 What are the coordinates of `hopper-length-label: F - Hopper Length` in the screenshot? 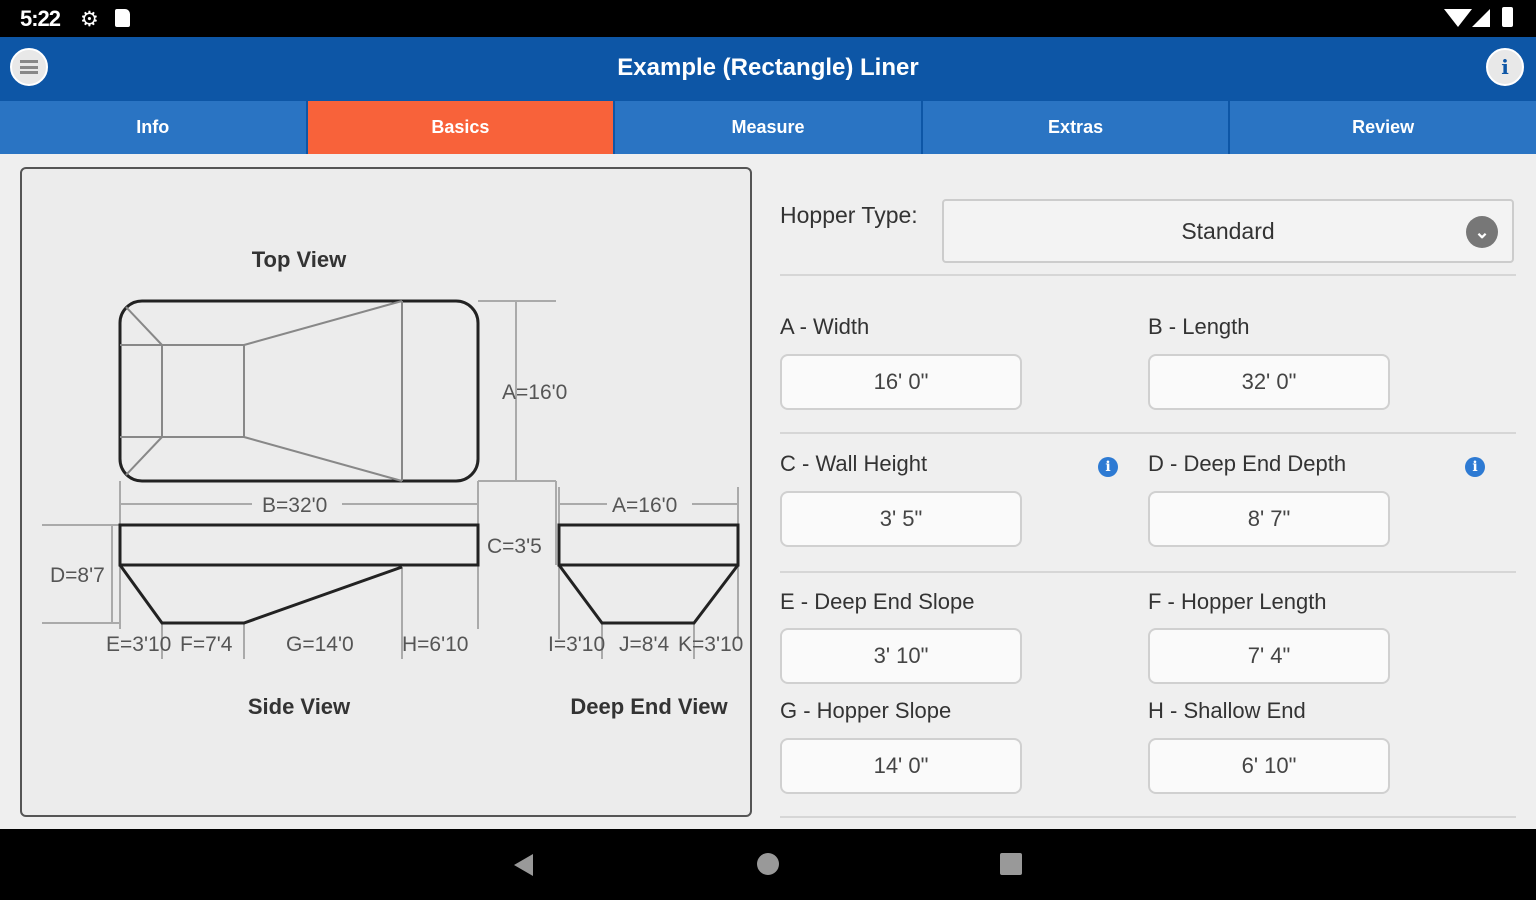 It's located at (1237, 601).